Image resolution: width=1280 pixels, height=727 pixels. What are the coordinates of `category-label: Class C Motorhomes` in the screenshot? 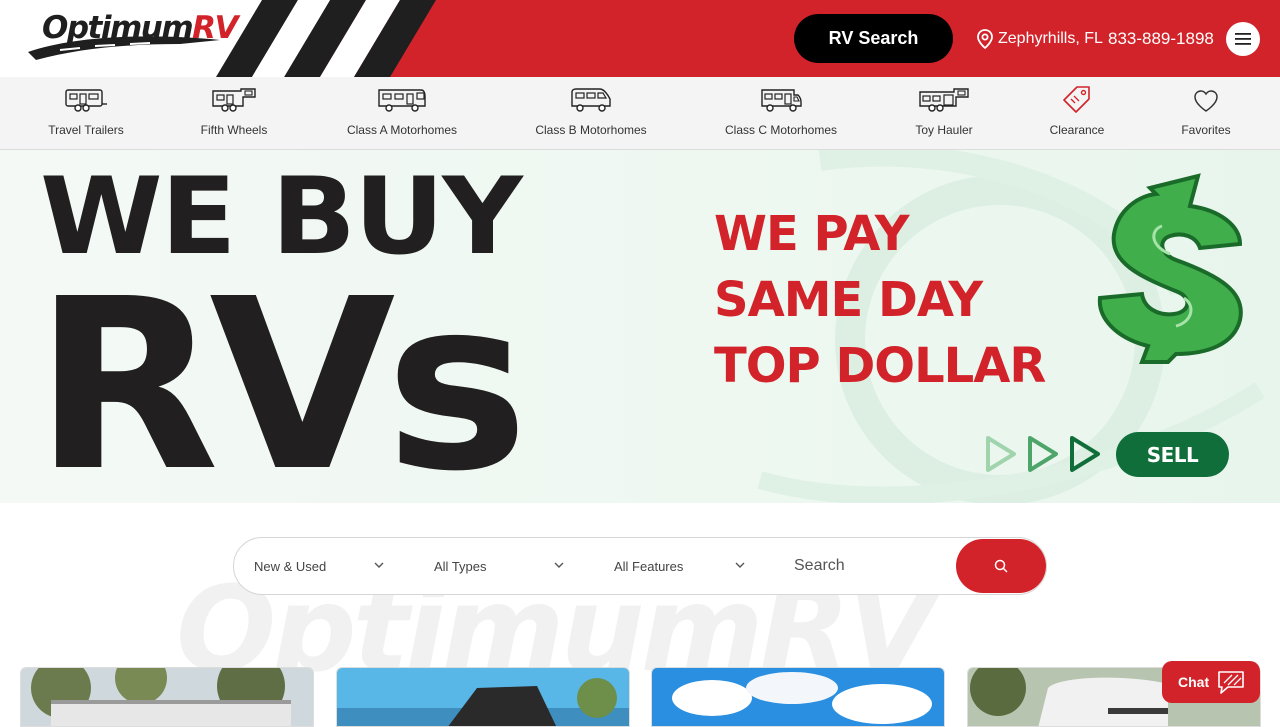 It's located at (781, 130).